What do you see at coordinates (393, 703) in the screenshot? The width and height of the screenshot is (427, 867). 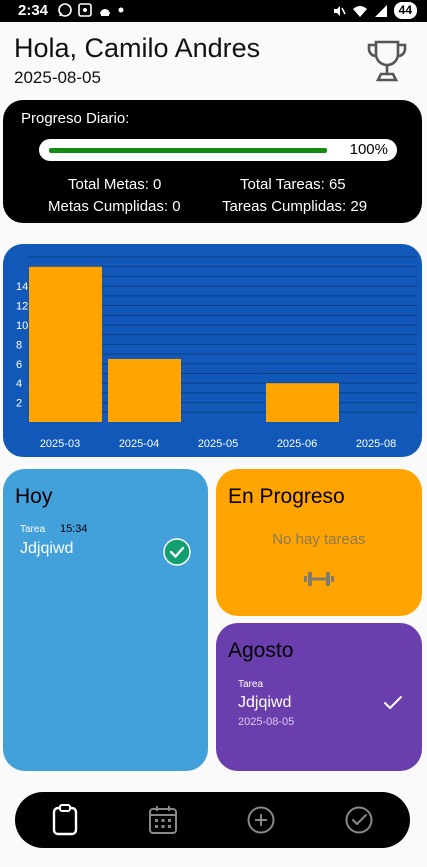 I see `check-icon` at bounding box center [393, 703].